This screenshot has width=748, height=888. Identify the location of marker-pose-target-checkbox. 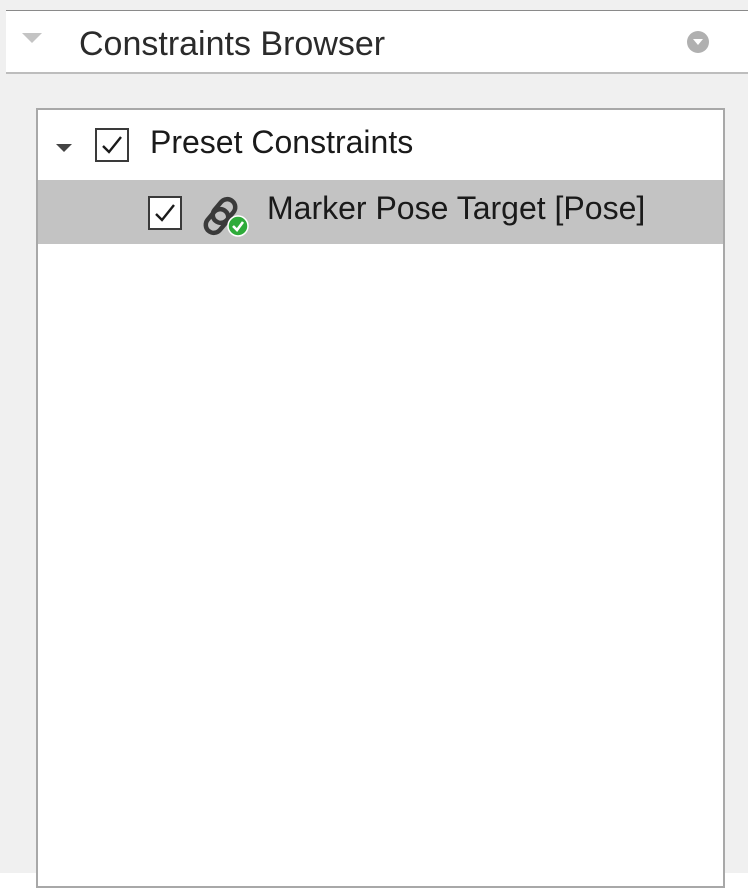
(165, 213).